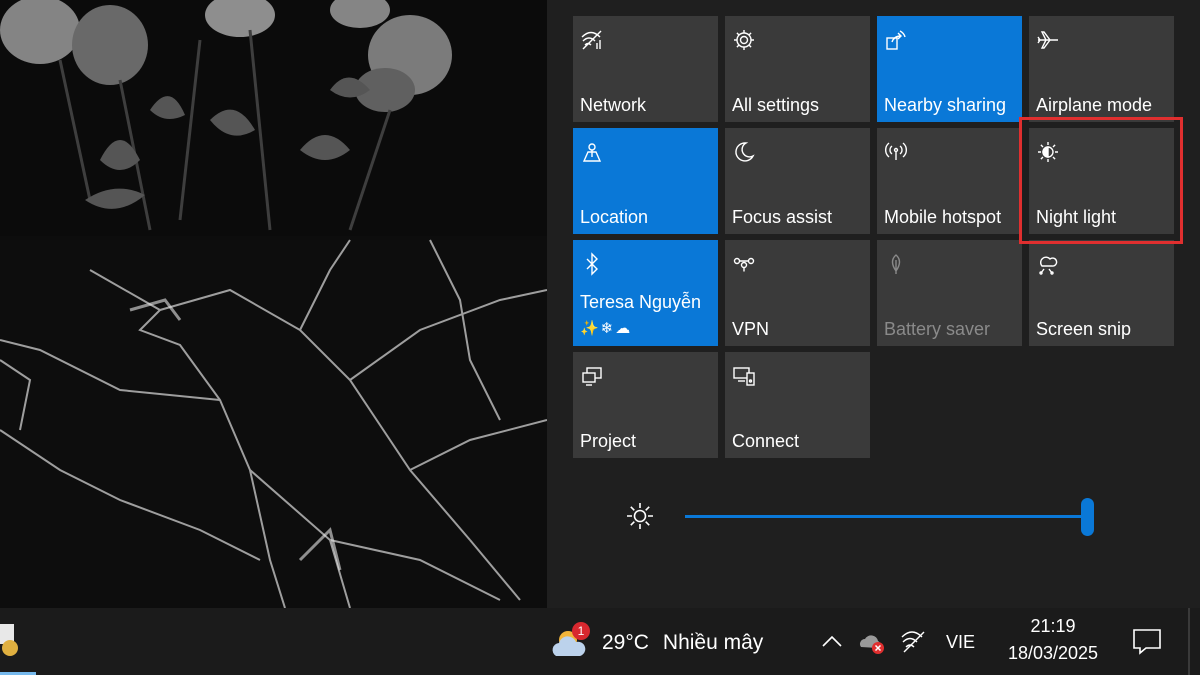 This screenshot has height=675, width=1200. What do you see at coordinates (797, 181) in the screenshot?
I see `tile-focus-assist: Focus assist` at bounding box center [797, 181].